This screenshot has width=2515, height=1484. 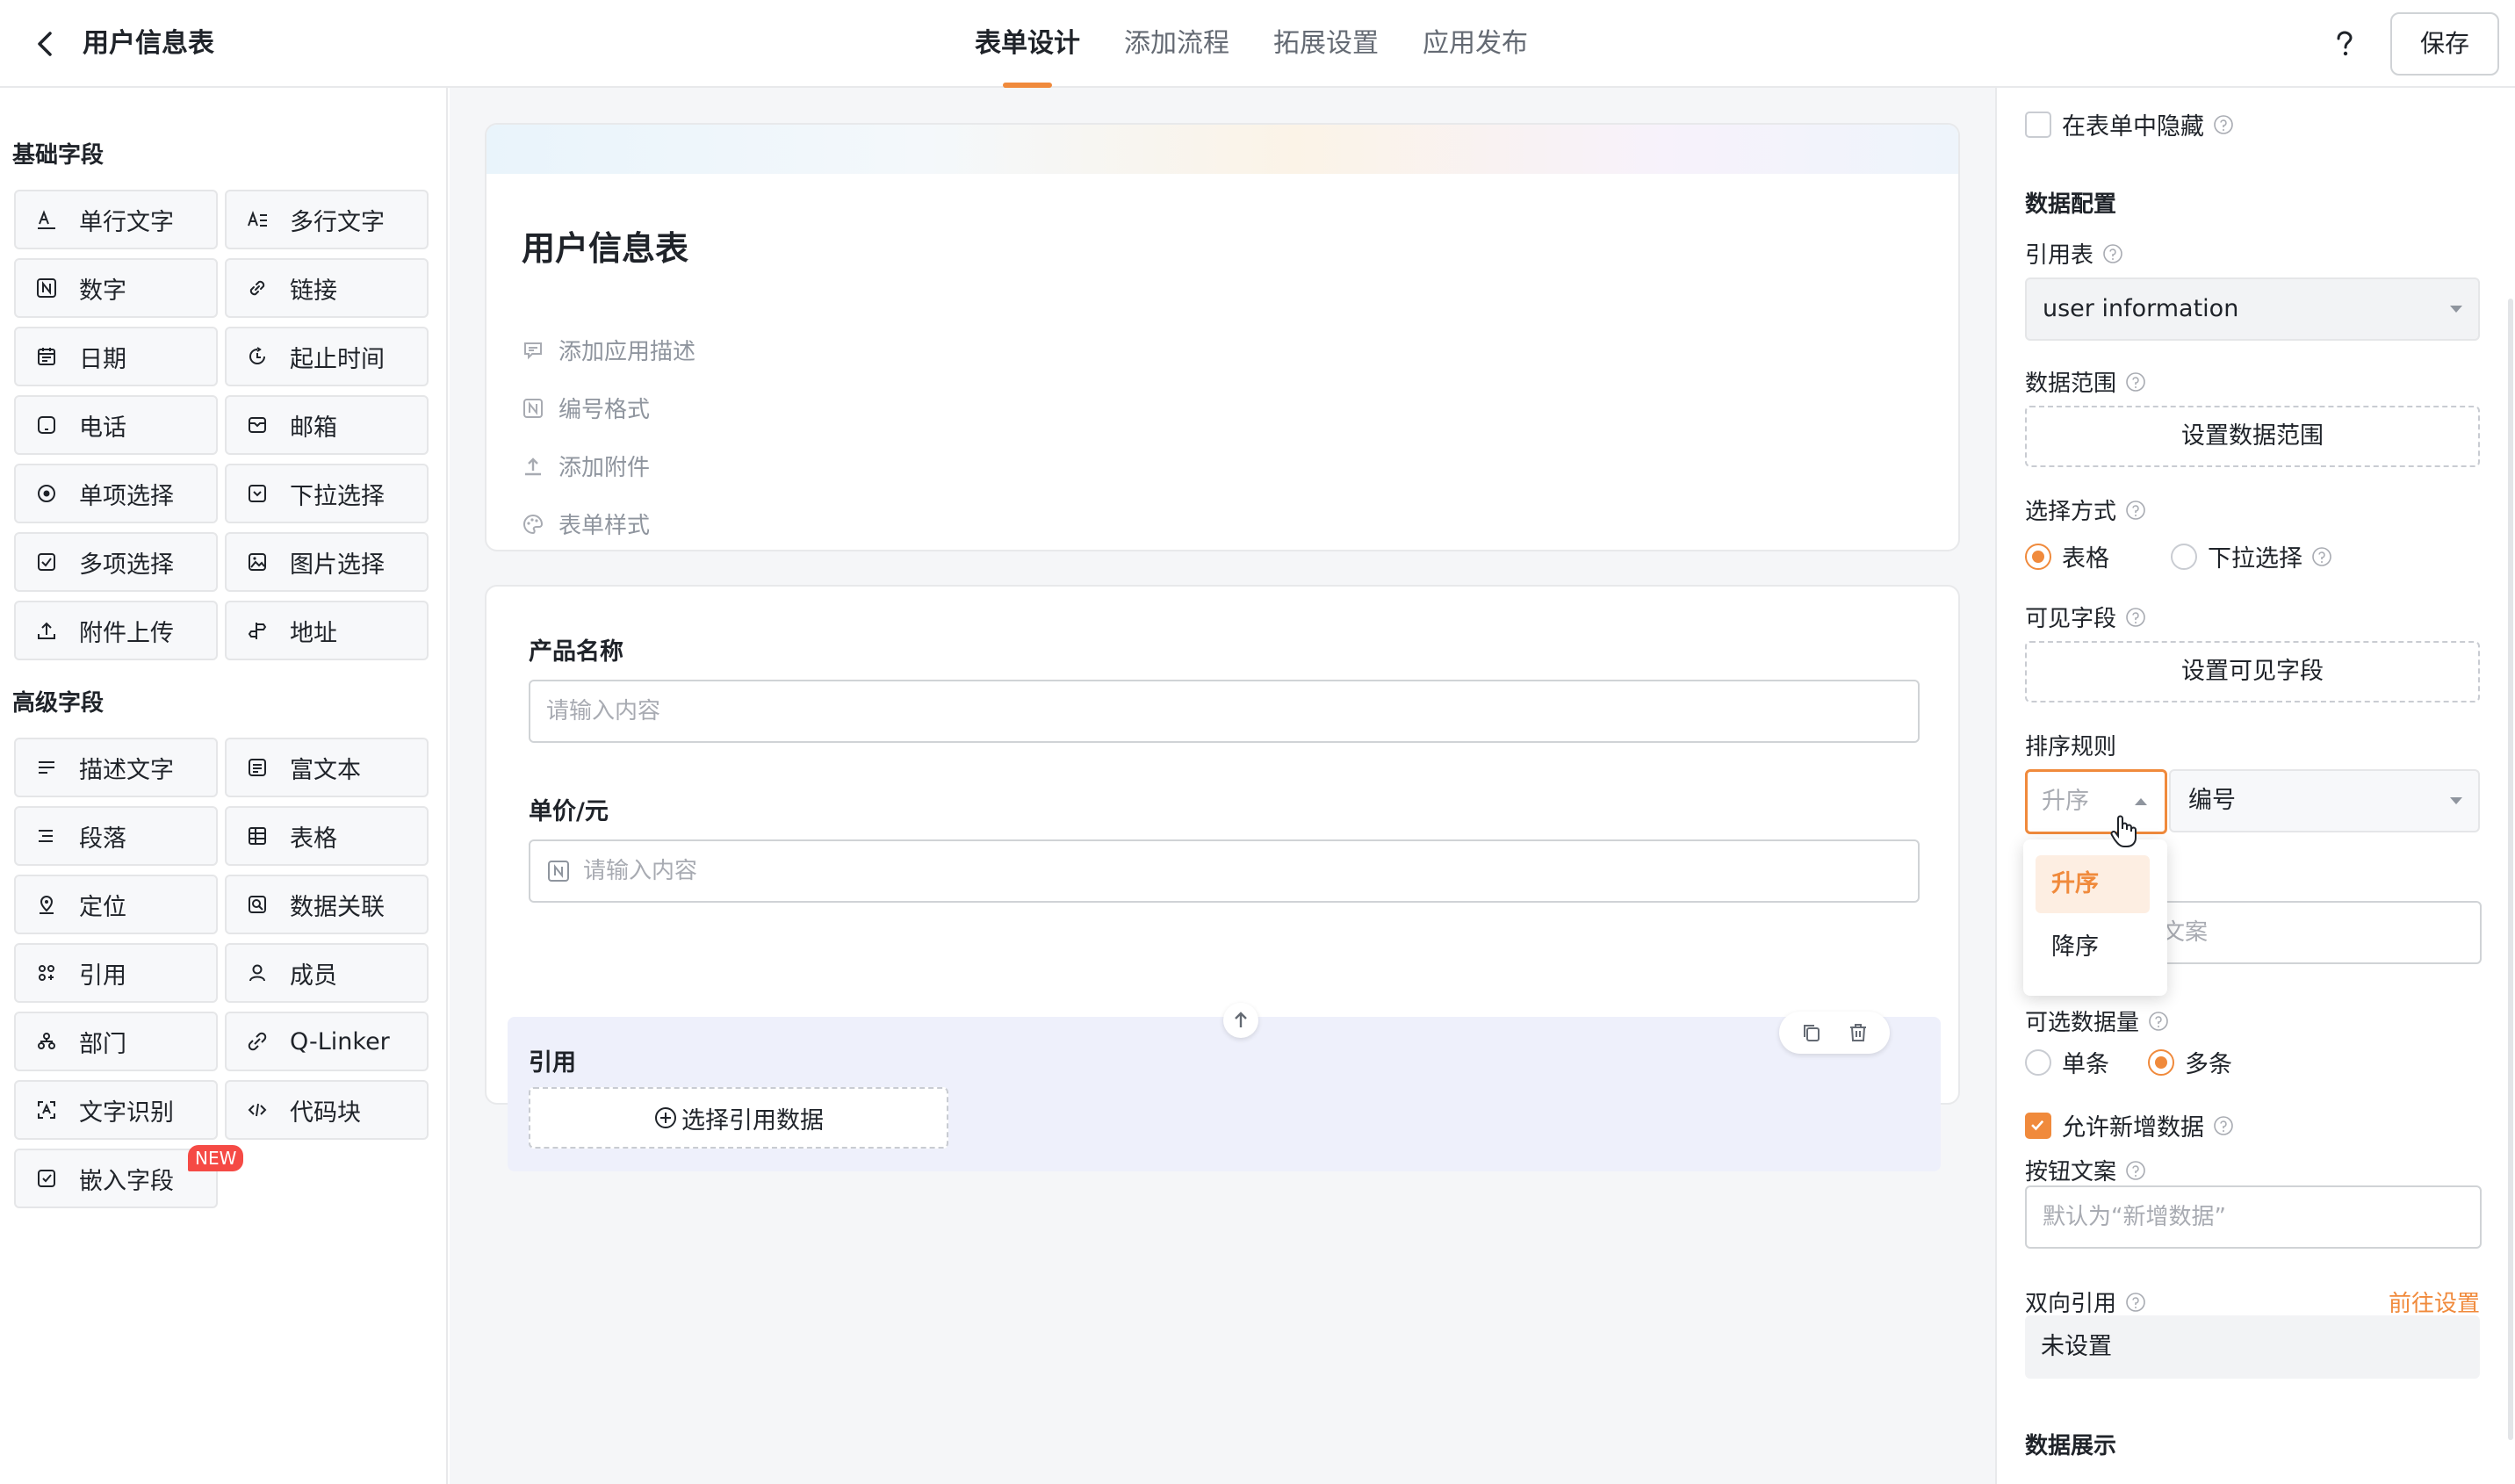 I want to click on field-mail: 邮箱, so click(x=327, y=425).